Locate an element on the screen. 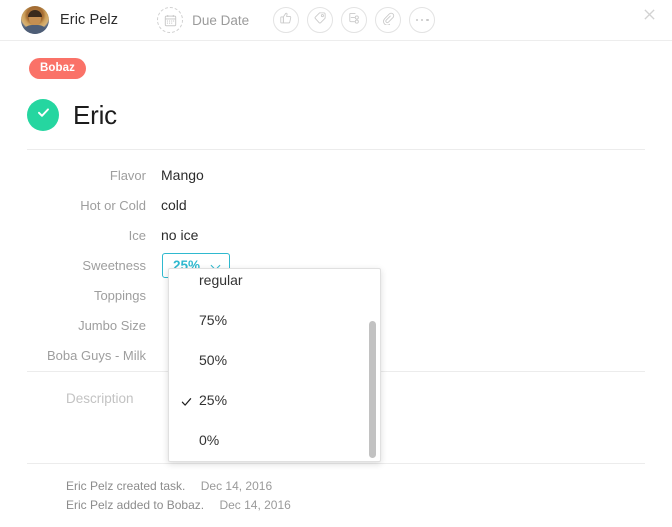 This screenshot has height=527, width=672. page-title: Eric is located at coordinates (95, 115).